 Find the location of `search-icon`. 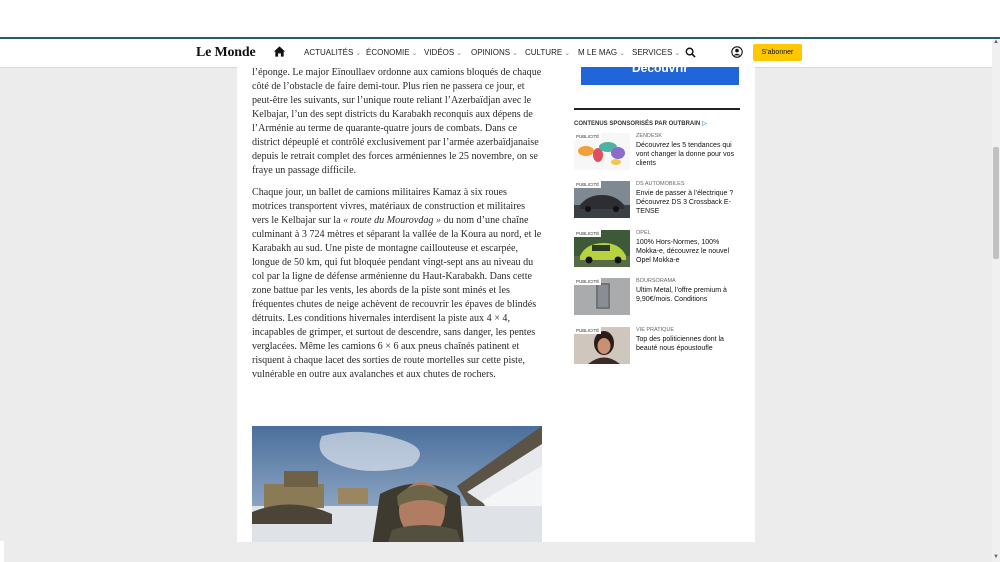

search-icon is located at coordinates (690, 52).